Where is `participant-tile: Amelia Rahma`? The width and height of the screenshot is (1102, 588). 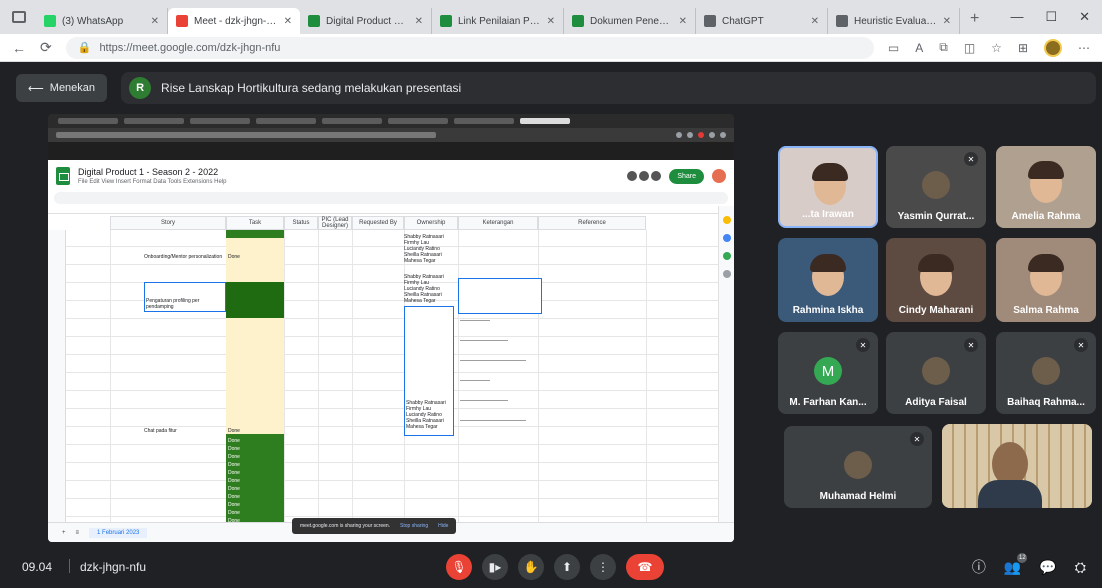
participant-tile: Amelia Rahma is located at coordinates (1046, 187).